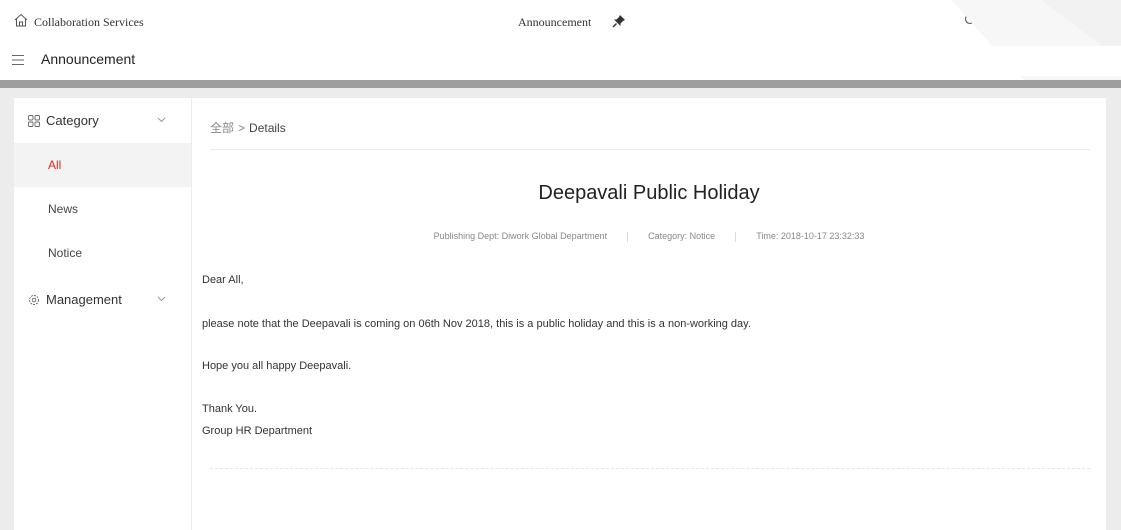 The height and width of the screenshot is (530, 1121). I want to click on sidebar: Category All News Notice Management, so click(102, 314).